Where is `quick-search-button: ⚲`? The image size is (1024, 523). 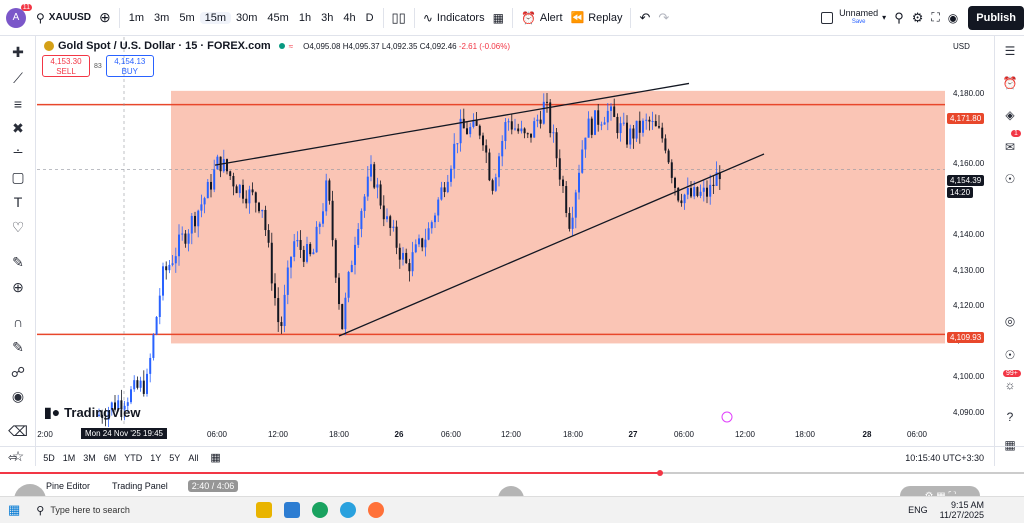
quick-search-button: ⚲ is located at coordinates (899, 18).